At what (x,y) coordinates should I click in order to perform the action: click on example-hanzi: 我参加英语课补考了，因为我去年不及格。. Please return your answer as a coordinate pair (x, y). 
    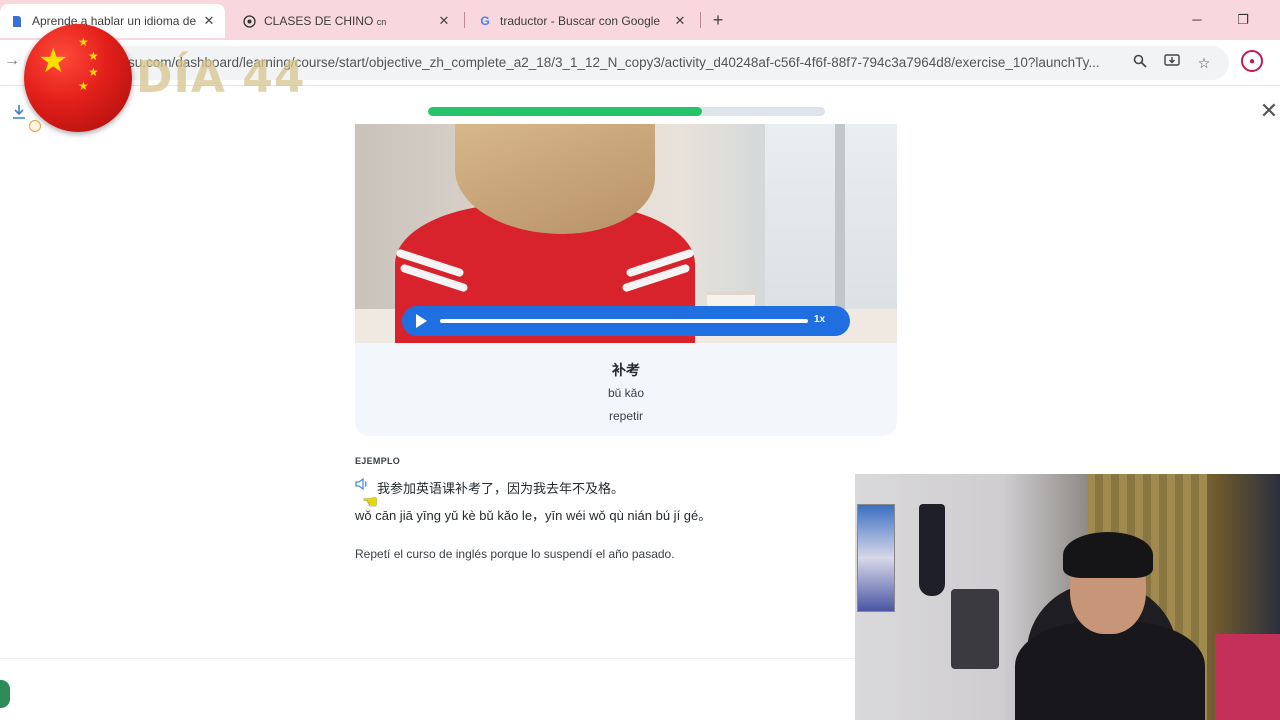
    Looking at the image, I should click on (501, 489).